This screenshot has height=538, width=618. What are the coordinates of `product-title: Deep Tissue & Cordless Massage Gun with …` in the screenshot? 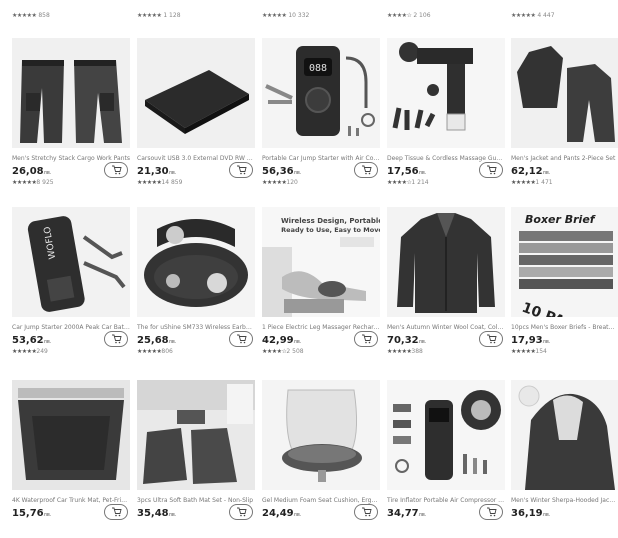 It's located at (446, 158).